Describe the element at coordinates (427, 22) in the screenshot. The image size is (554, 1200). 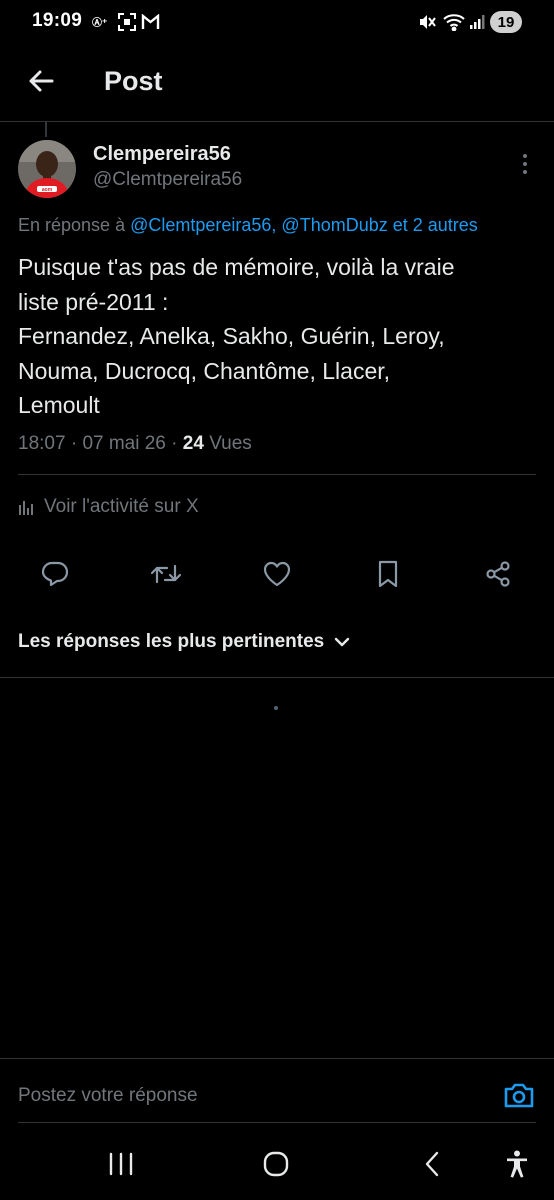
I see `mute-icon` at that location.